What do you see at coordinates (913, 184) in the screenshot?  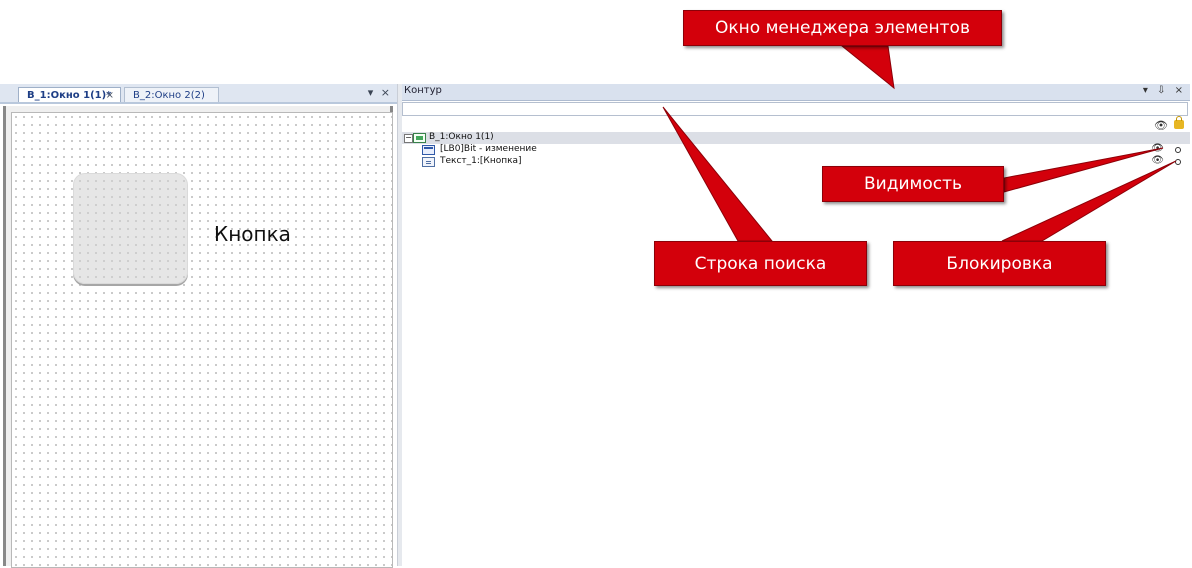 I see `callout-visibility: Видимость` at bounding box center [913, 184].